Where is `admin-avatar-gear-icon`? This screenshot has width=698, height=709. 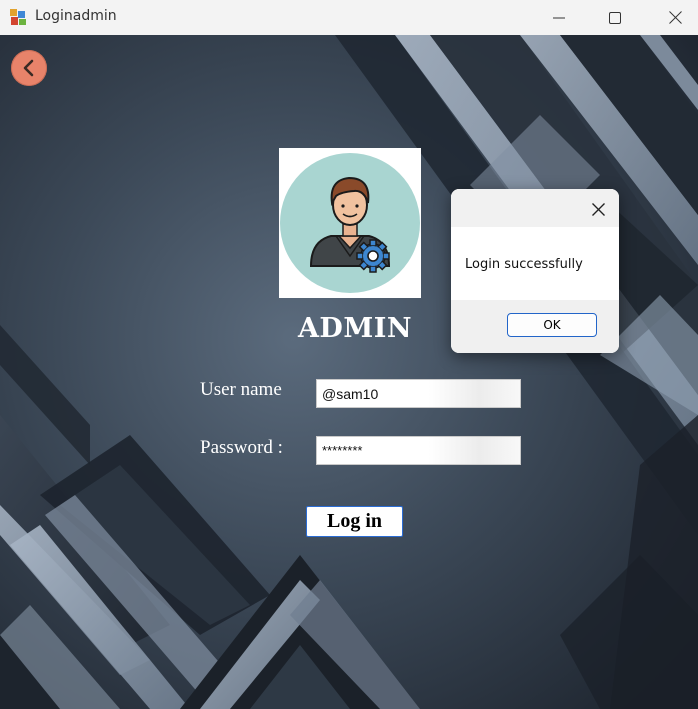
admin-avatar-gear-icon is located at coordinates (350, 223).